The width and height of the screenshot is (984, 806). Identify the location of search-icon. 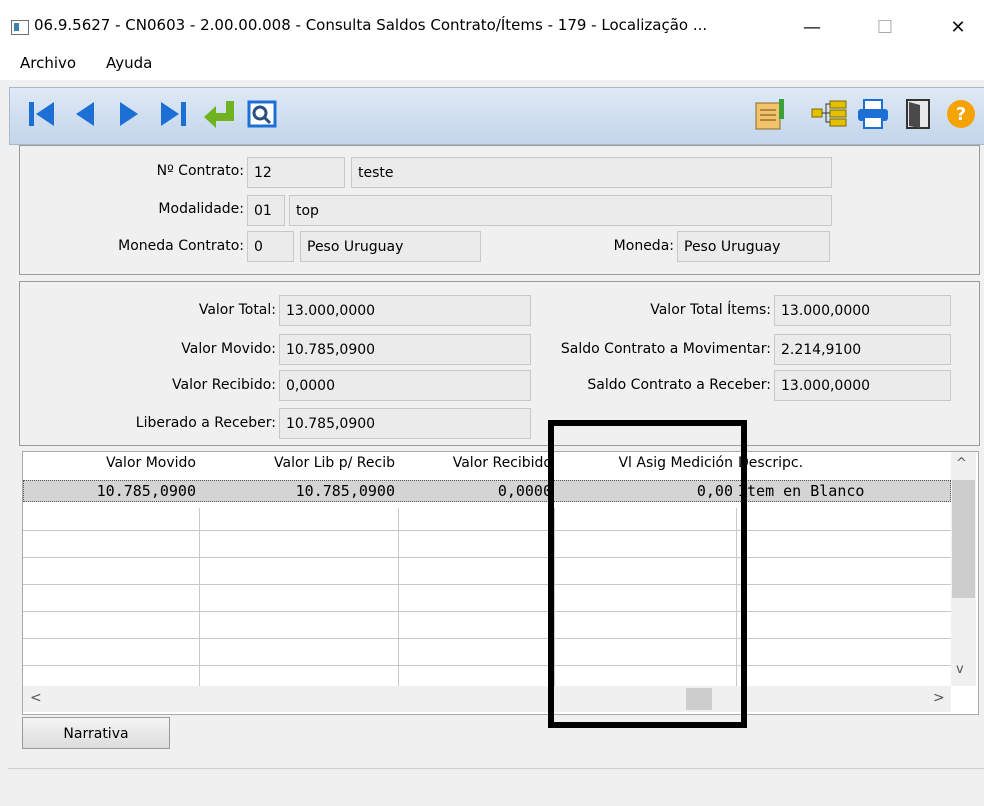
(262, 114).